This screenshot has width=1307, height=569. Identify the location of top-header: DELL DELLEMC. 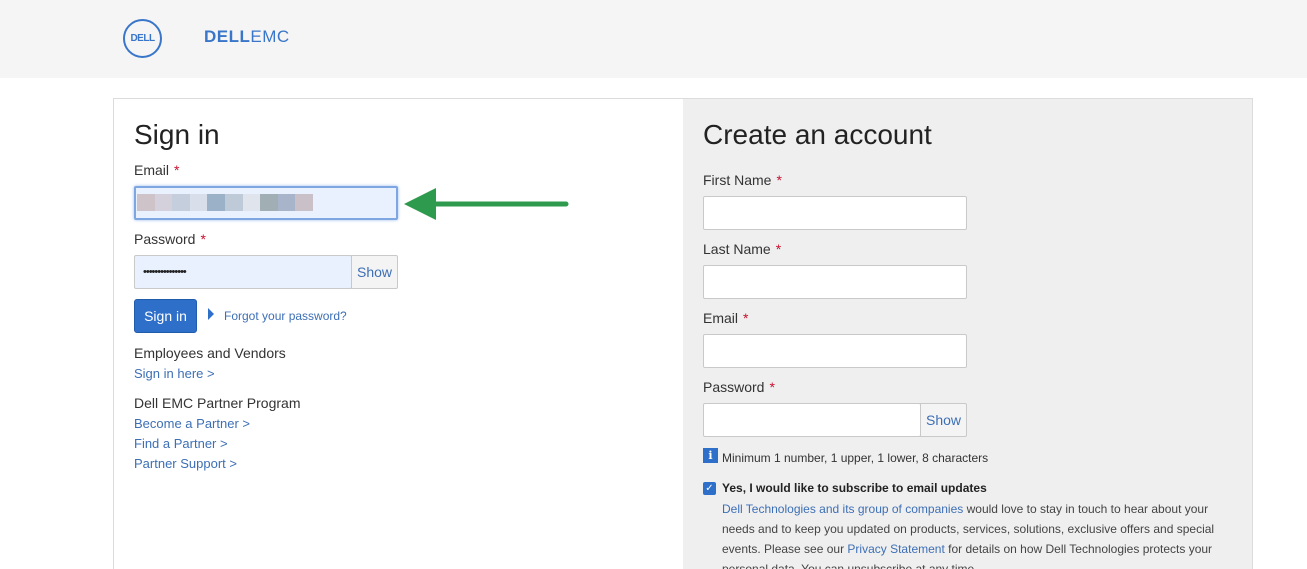
(653, 39).